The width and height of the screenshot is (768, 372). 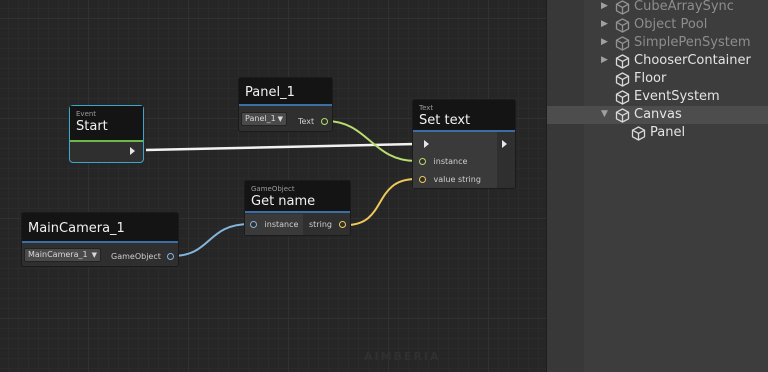 I want to click on hierarchy-item: ▼ Canvas, so click(x=657, y=115).